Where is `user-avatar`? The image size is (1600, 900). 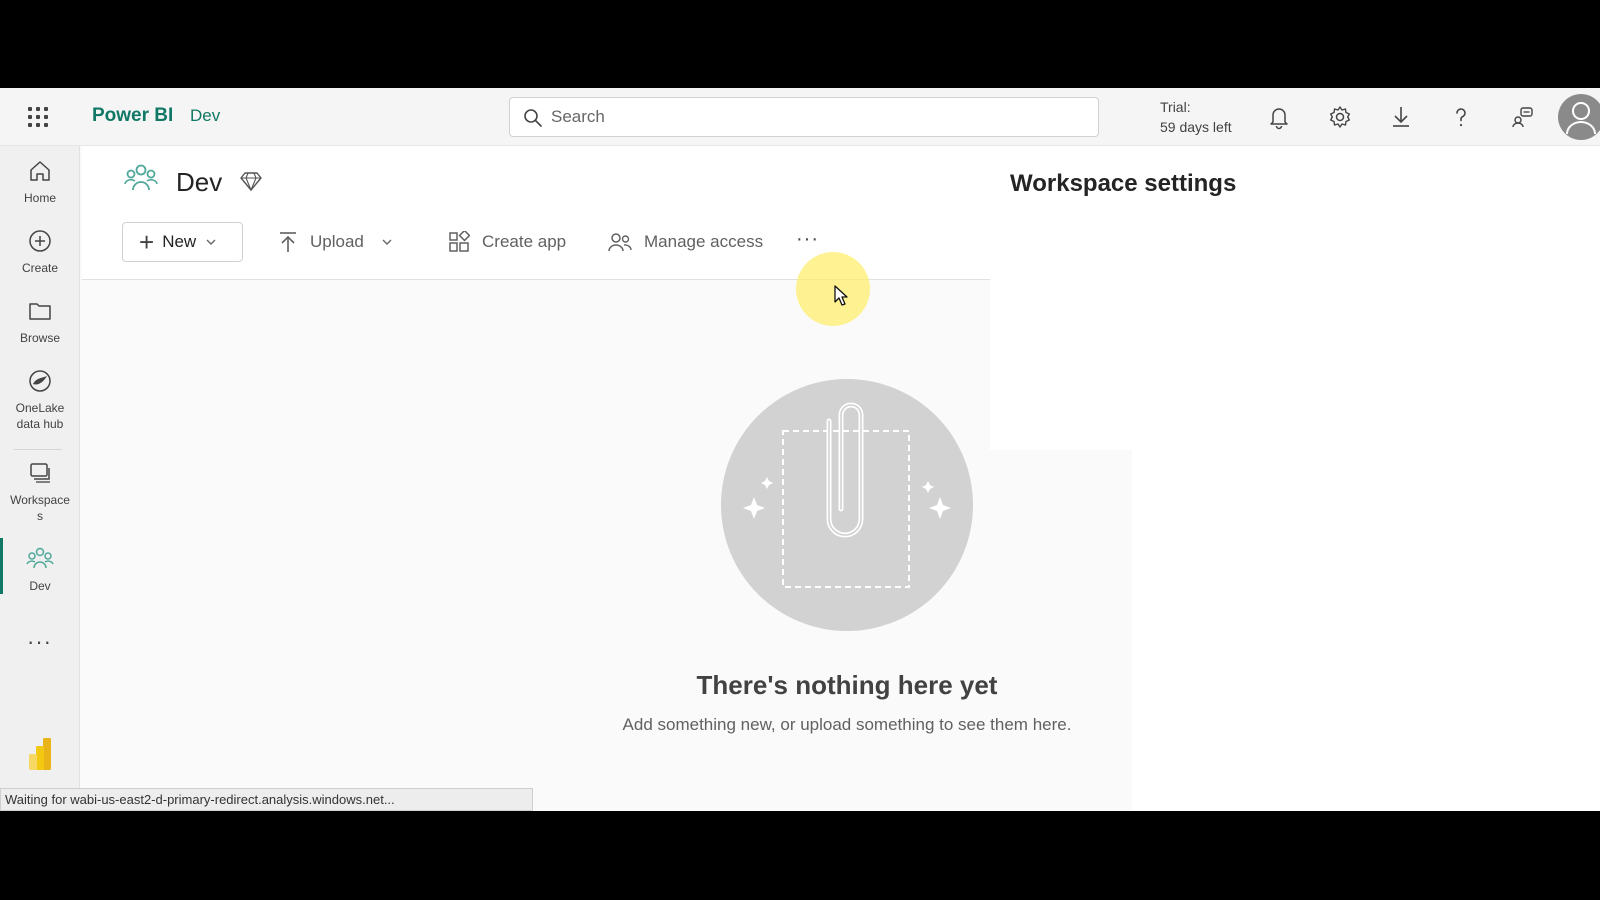
user-avatar is located at coordinates (1579, 117).